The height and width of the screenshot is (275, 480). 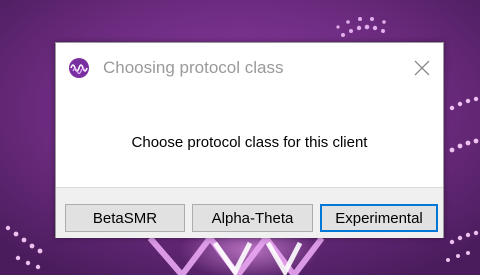 I want to click on dialog-button-bar: BetaSMR Alpha-Theta Experimental, so click(x=249, y=212).